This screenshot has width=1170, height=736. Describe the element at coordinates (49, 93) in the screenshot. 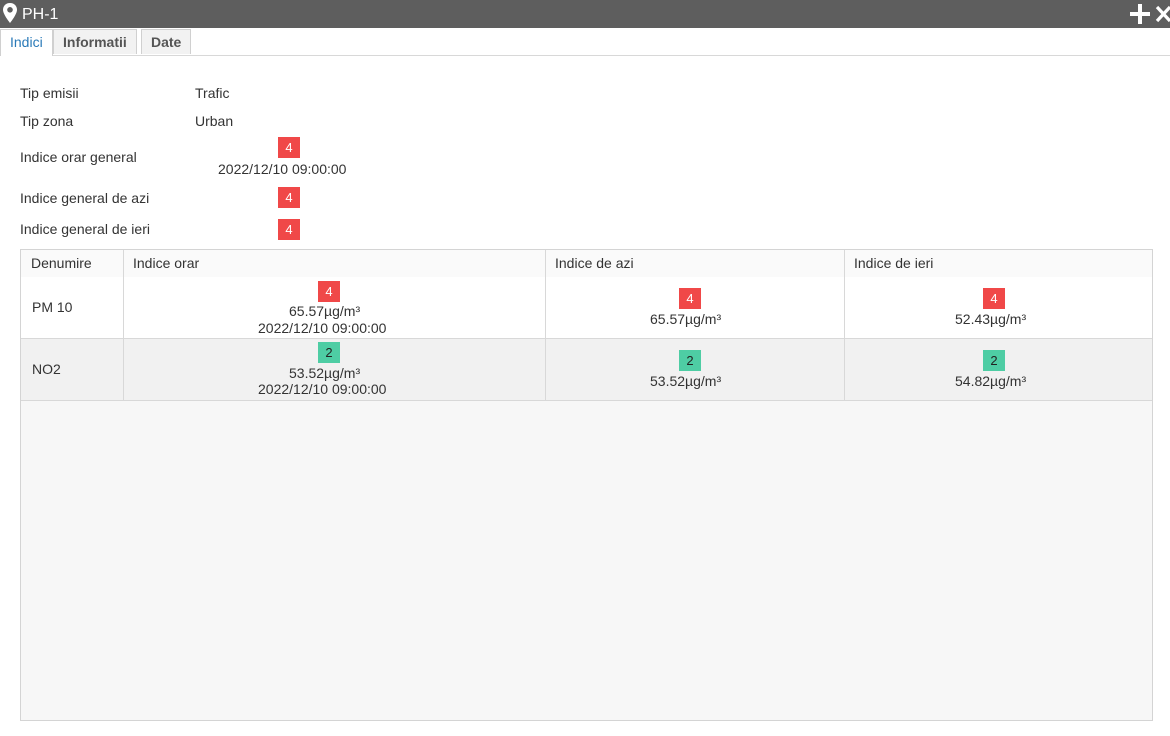

I see `tip-emisii-label: Tip emisii` at that location.